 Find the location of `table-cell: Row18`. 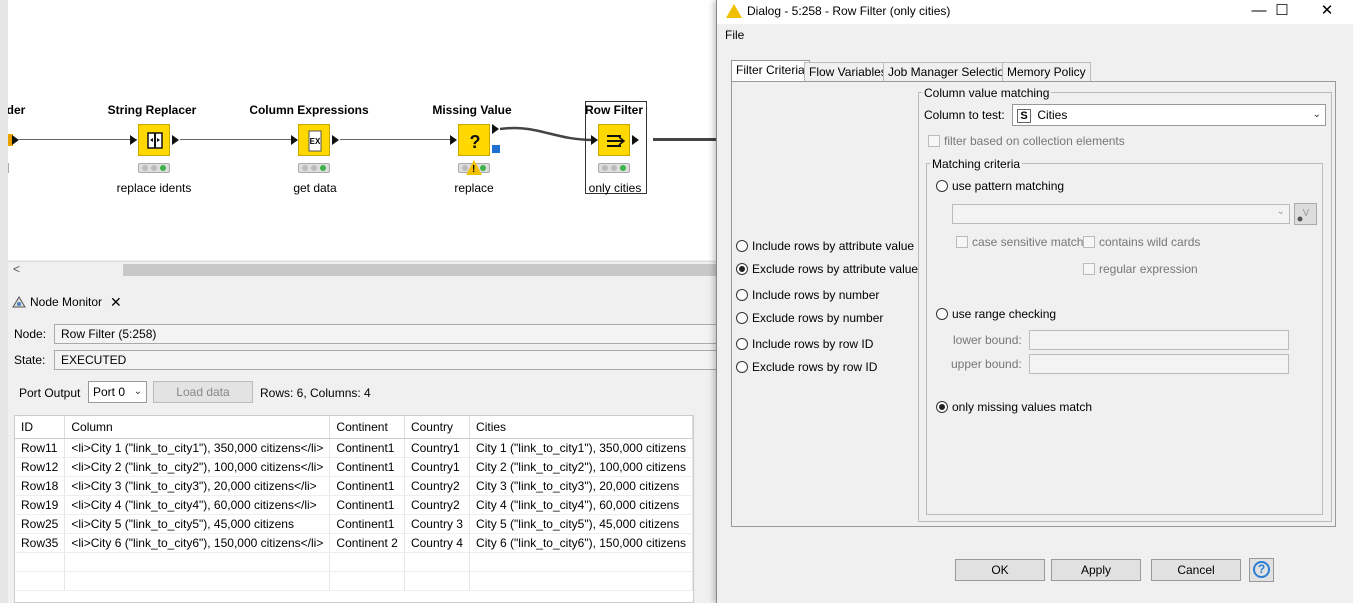

table-cell: Row18 is located at coordinates (40, 486).